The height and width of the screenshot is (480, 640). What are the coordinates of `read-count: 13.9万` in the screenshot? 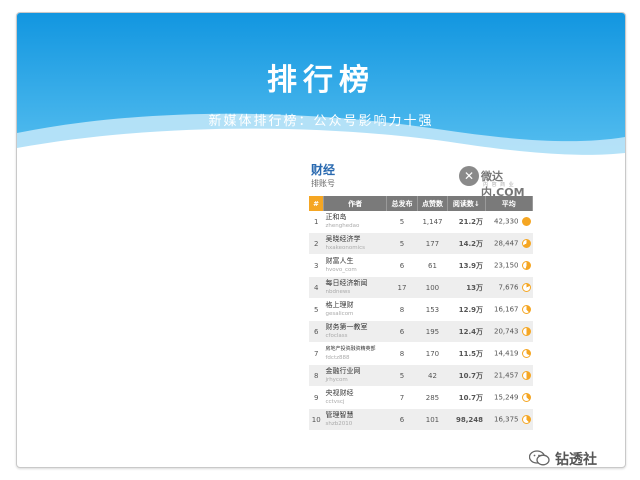 It's located at (466, 265).